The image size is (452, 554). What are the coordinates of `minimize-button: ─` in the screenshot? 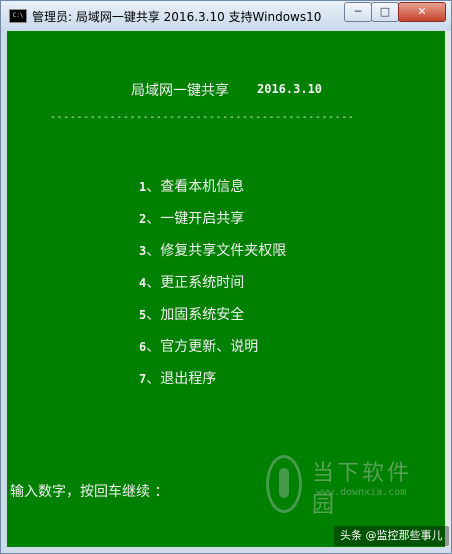 It's located at (358, 12).